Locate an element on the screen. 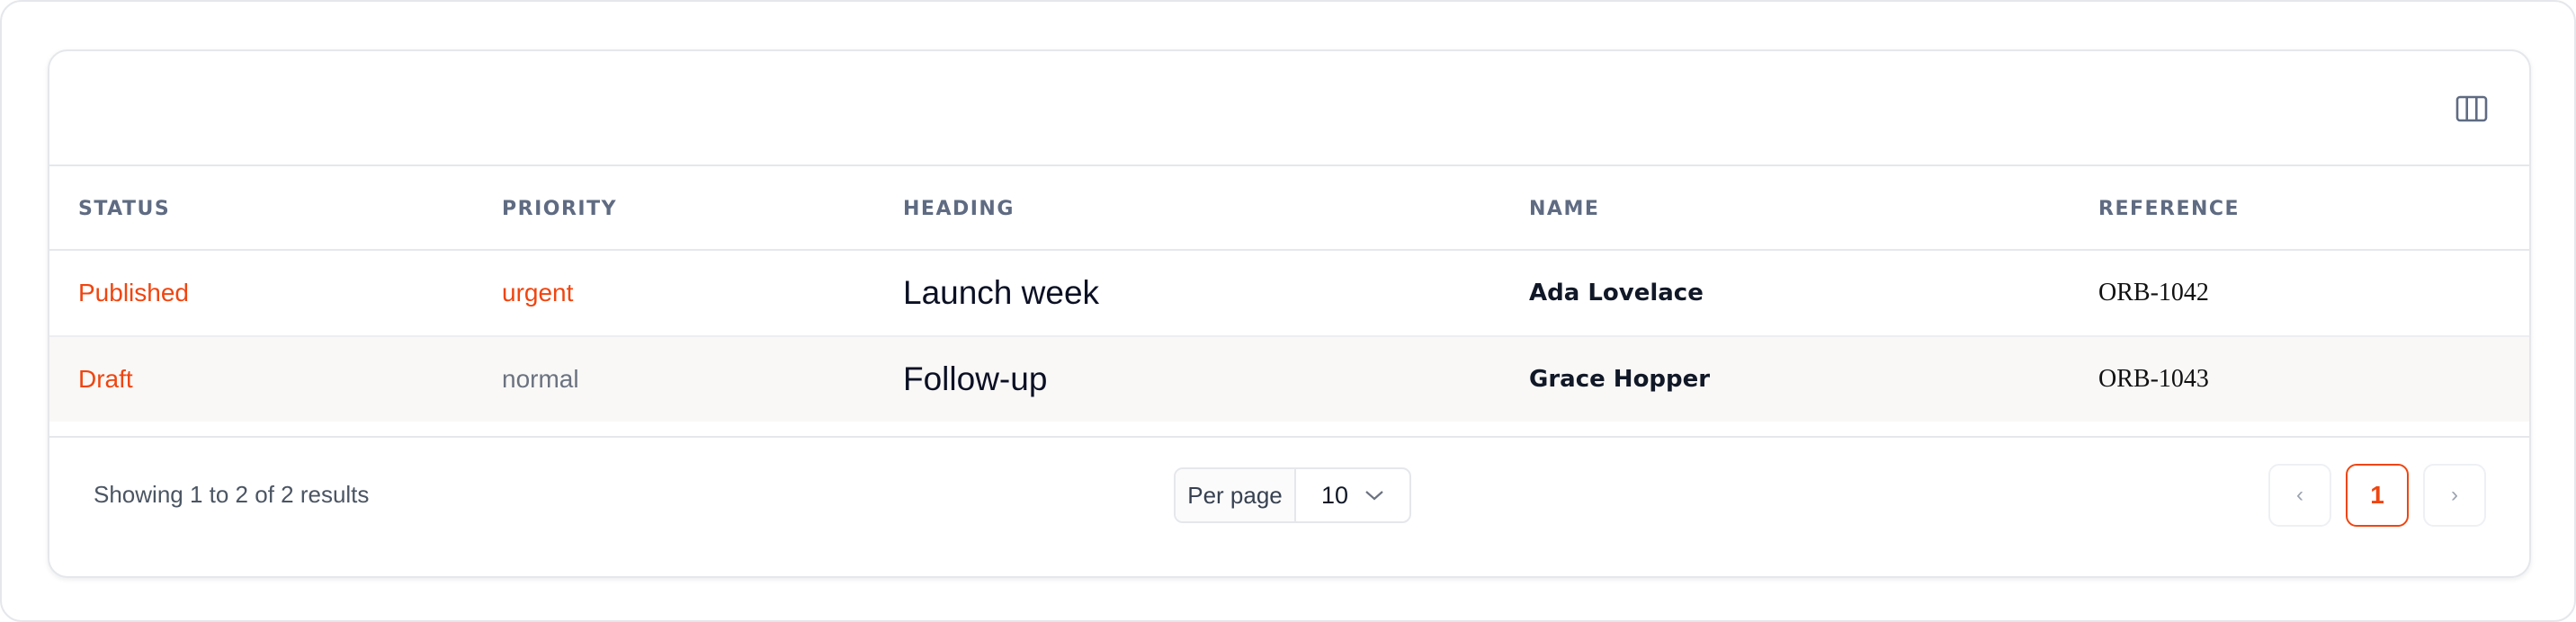 The height and width of the screenshot is (622, 2576). pagination: ‹ 1 › is located at coordinates (2377, 495).